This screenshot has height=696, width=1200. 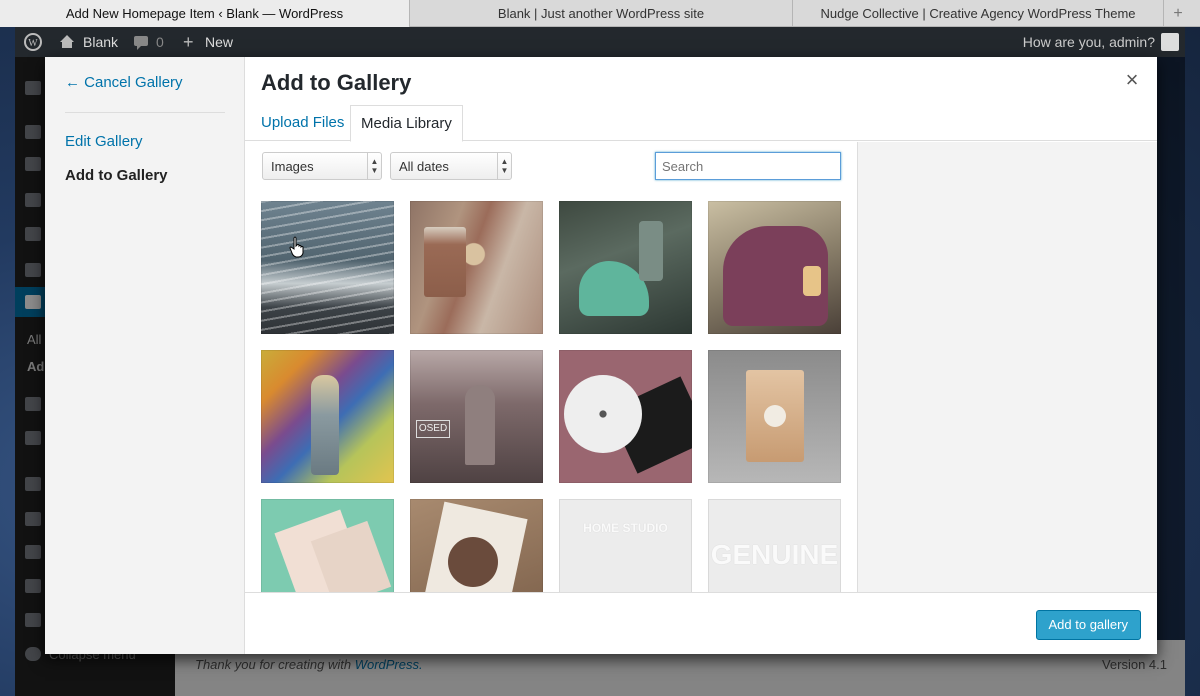 I want to click on scooter-front-shape, so click(x=651, y=251).